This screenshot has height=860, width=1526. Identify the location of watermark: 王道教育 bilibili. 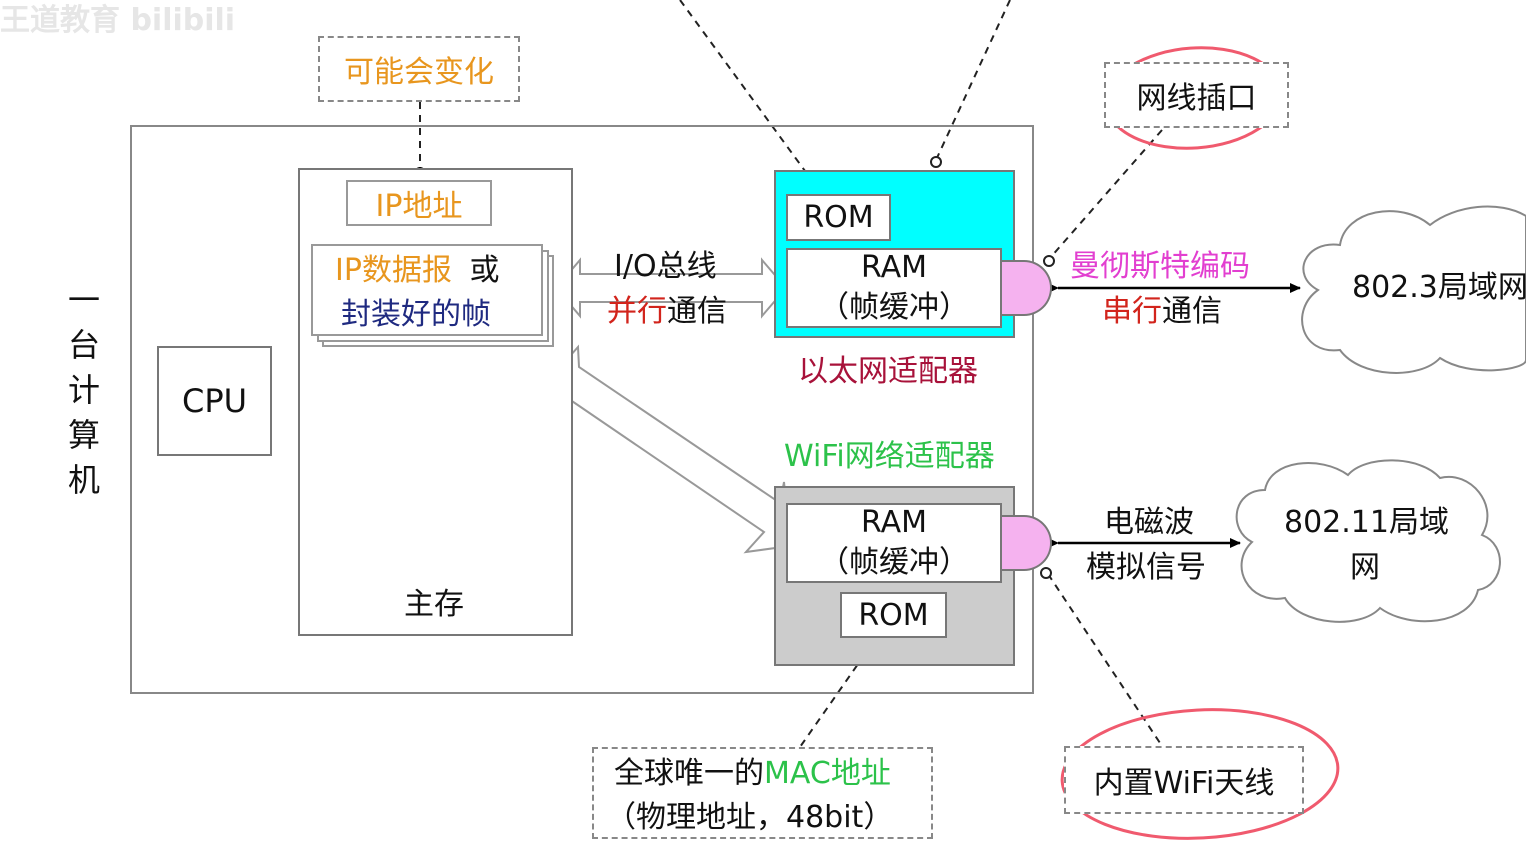
(118, 20).